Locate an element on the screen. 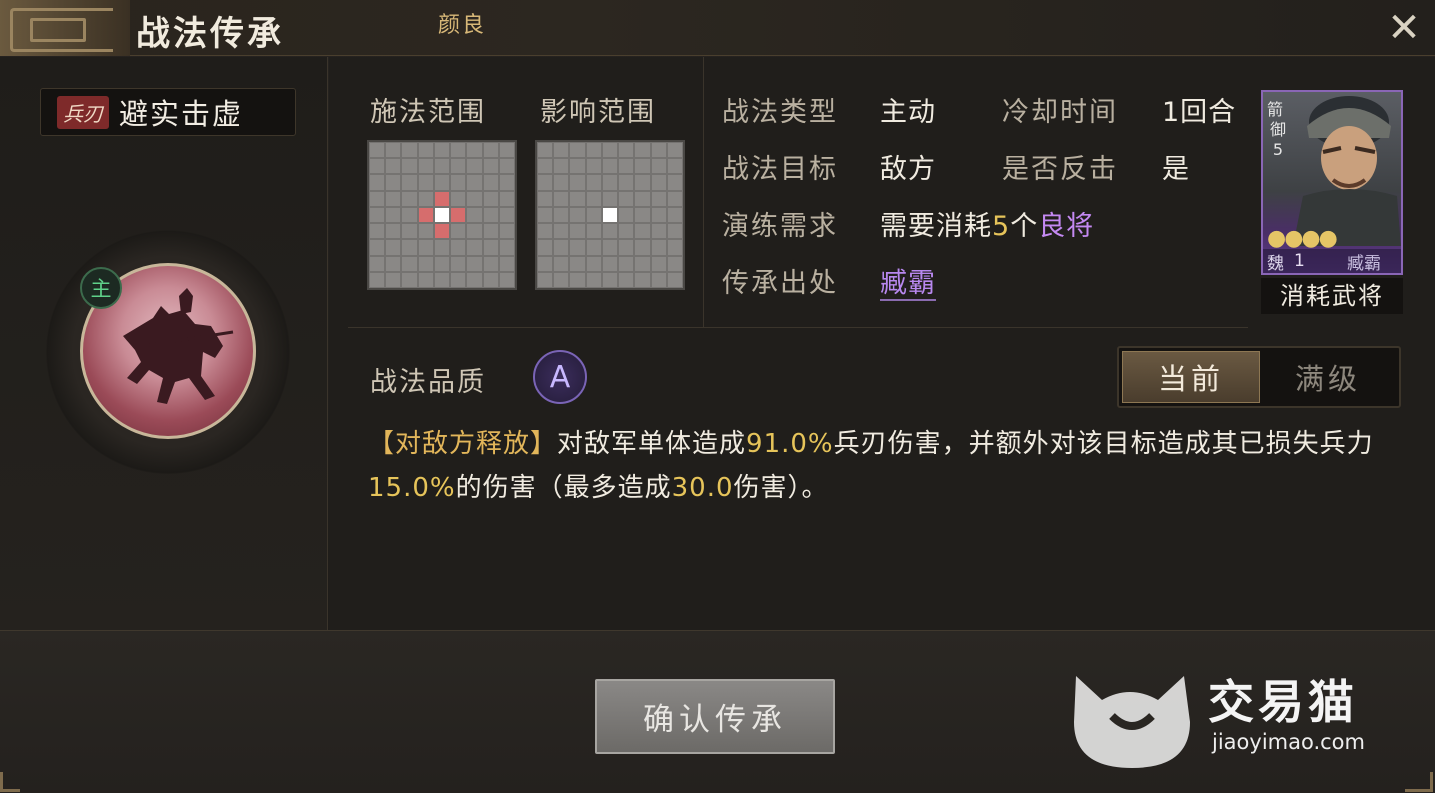 This screenshot has width=1435, height=793. quality-label: 战法品质 is located at coordinates (428, 382).